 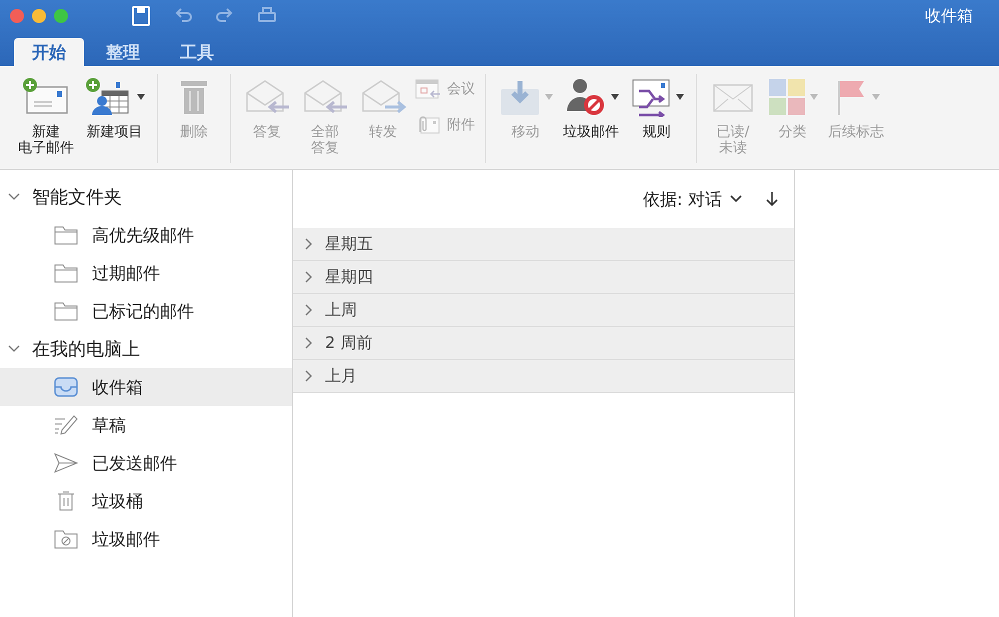 I want to click on sidebar-item: 收件箱, so click(x=146, y=387).